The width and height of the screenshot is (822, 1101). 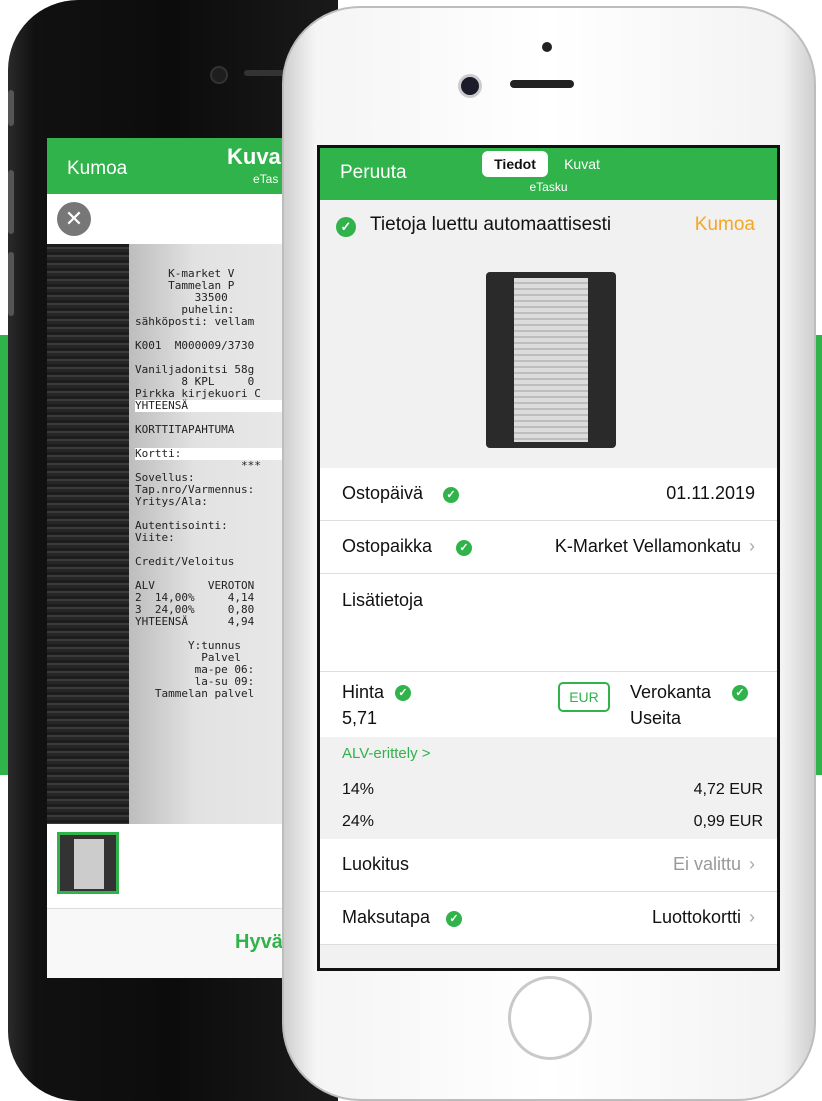 I want to click on payment-method-value: Luottokortti, so click(x=696, y=917).